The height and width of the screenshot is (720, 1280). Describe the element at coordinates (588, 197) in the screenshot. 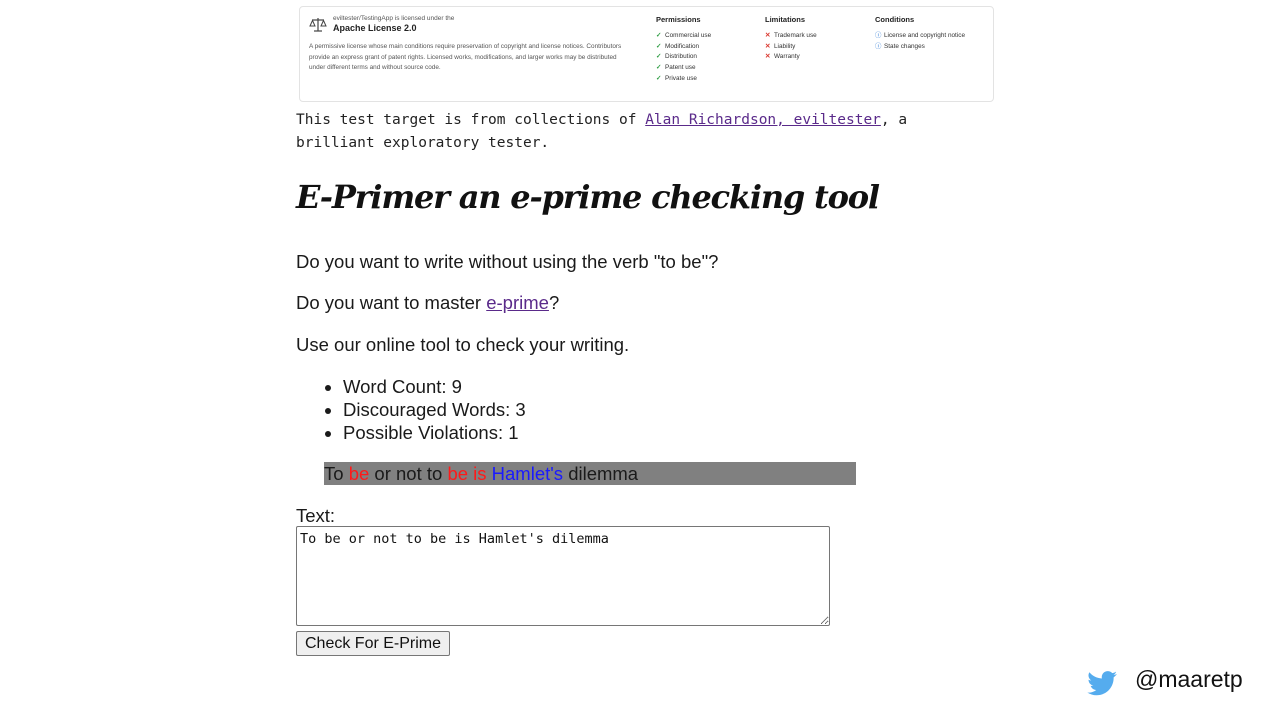

I see `page-title: E-Primer an e-prime checking tool` at that location.